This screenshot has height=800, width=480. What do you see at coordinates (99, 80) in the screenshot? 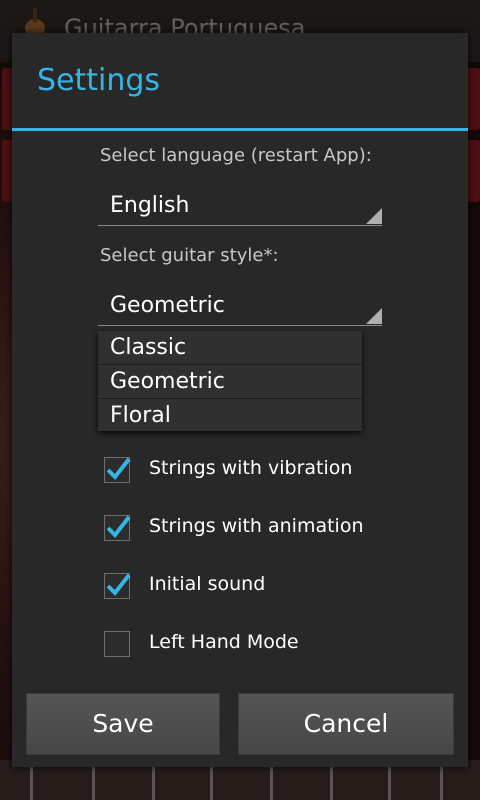
I see `dialog-title: Settings` at bounding box center [99, 80].